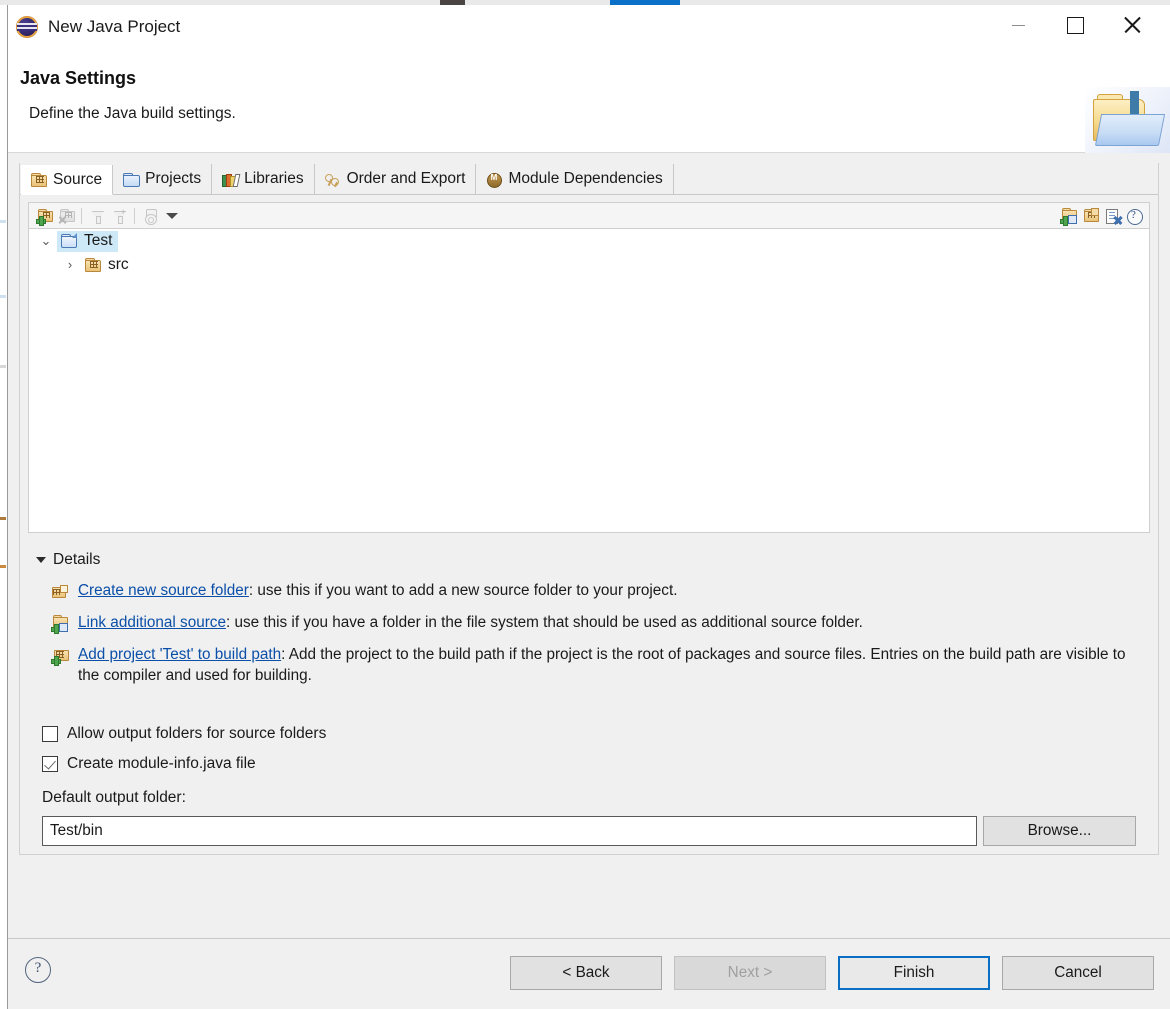 The height and width of the screenshot is (1009, 1170). I want to click on inclusion-filter-button, so click(97, 216).